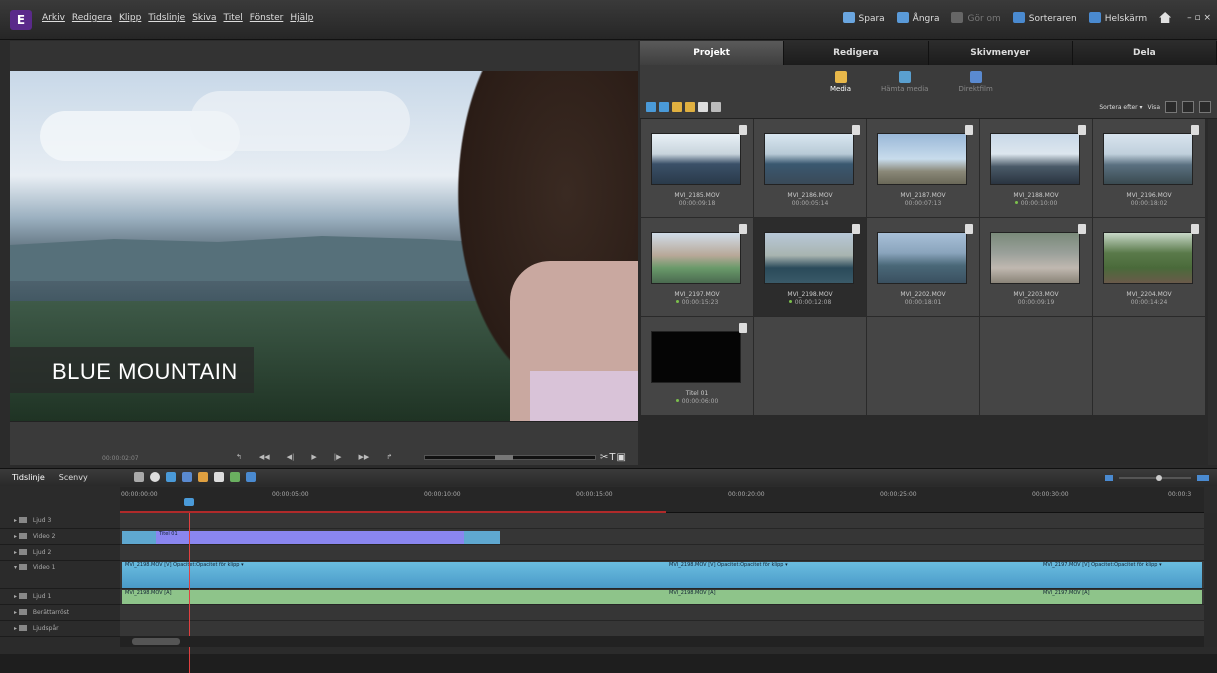  I want to click on fullscreen-button: Helskärm, so click(1117, 18).